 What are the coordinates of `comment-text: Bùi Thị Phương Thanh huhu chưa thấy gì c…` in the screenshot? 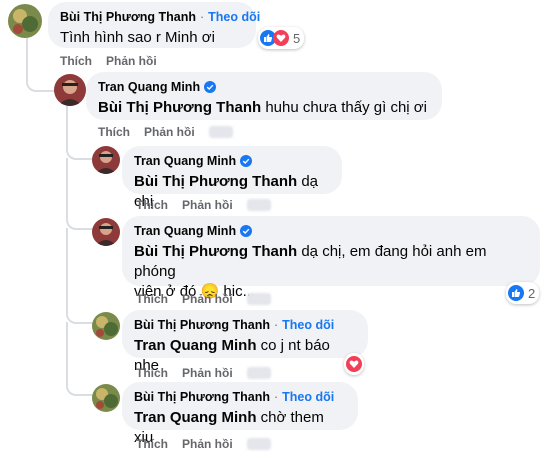 It's located at (262, 107).